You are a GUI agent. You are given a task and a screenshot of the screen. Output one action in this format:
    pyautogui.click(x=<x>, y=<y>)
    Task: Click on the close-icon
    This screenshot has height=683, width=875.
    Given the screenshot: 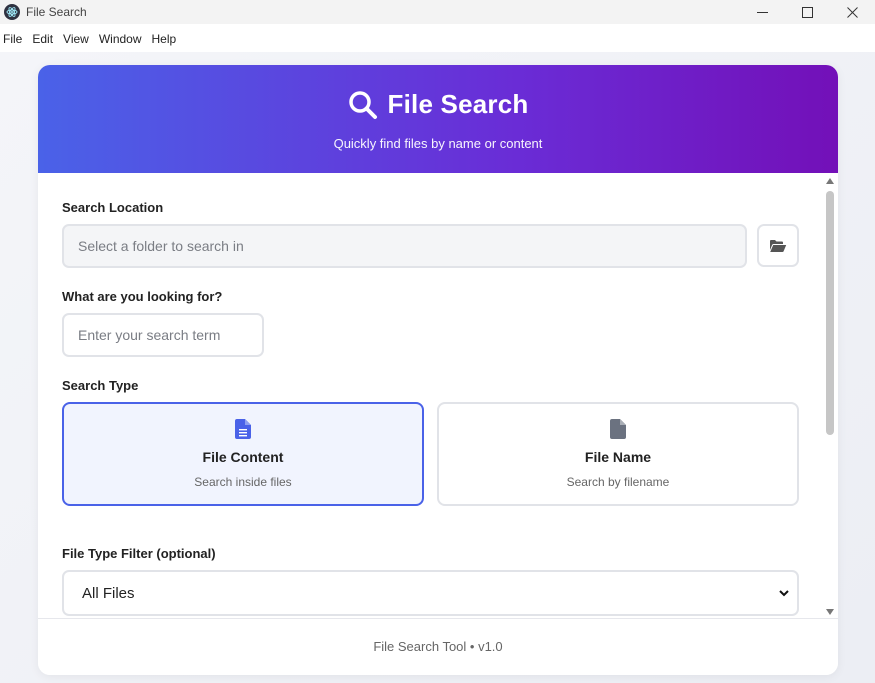 What is the action you would take?
    pyautogui.click(x=852, y=12)
    